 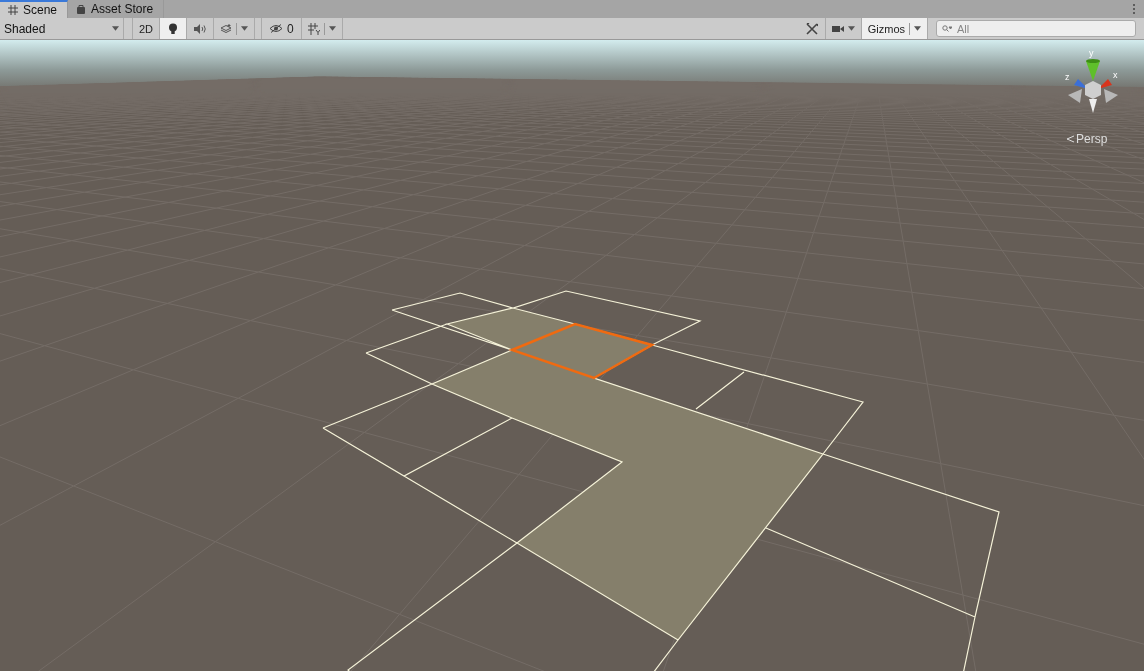 I want to click on speaker-icon, so click(x=200, y=28).